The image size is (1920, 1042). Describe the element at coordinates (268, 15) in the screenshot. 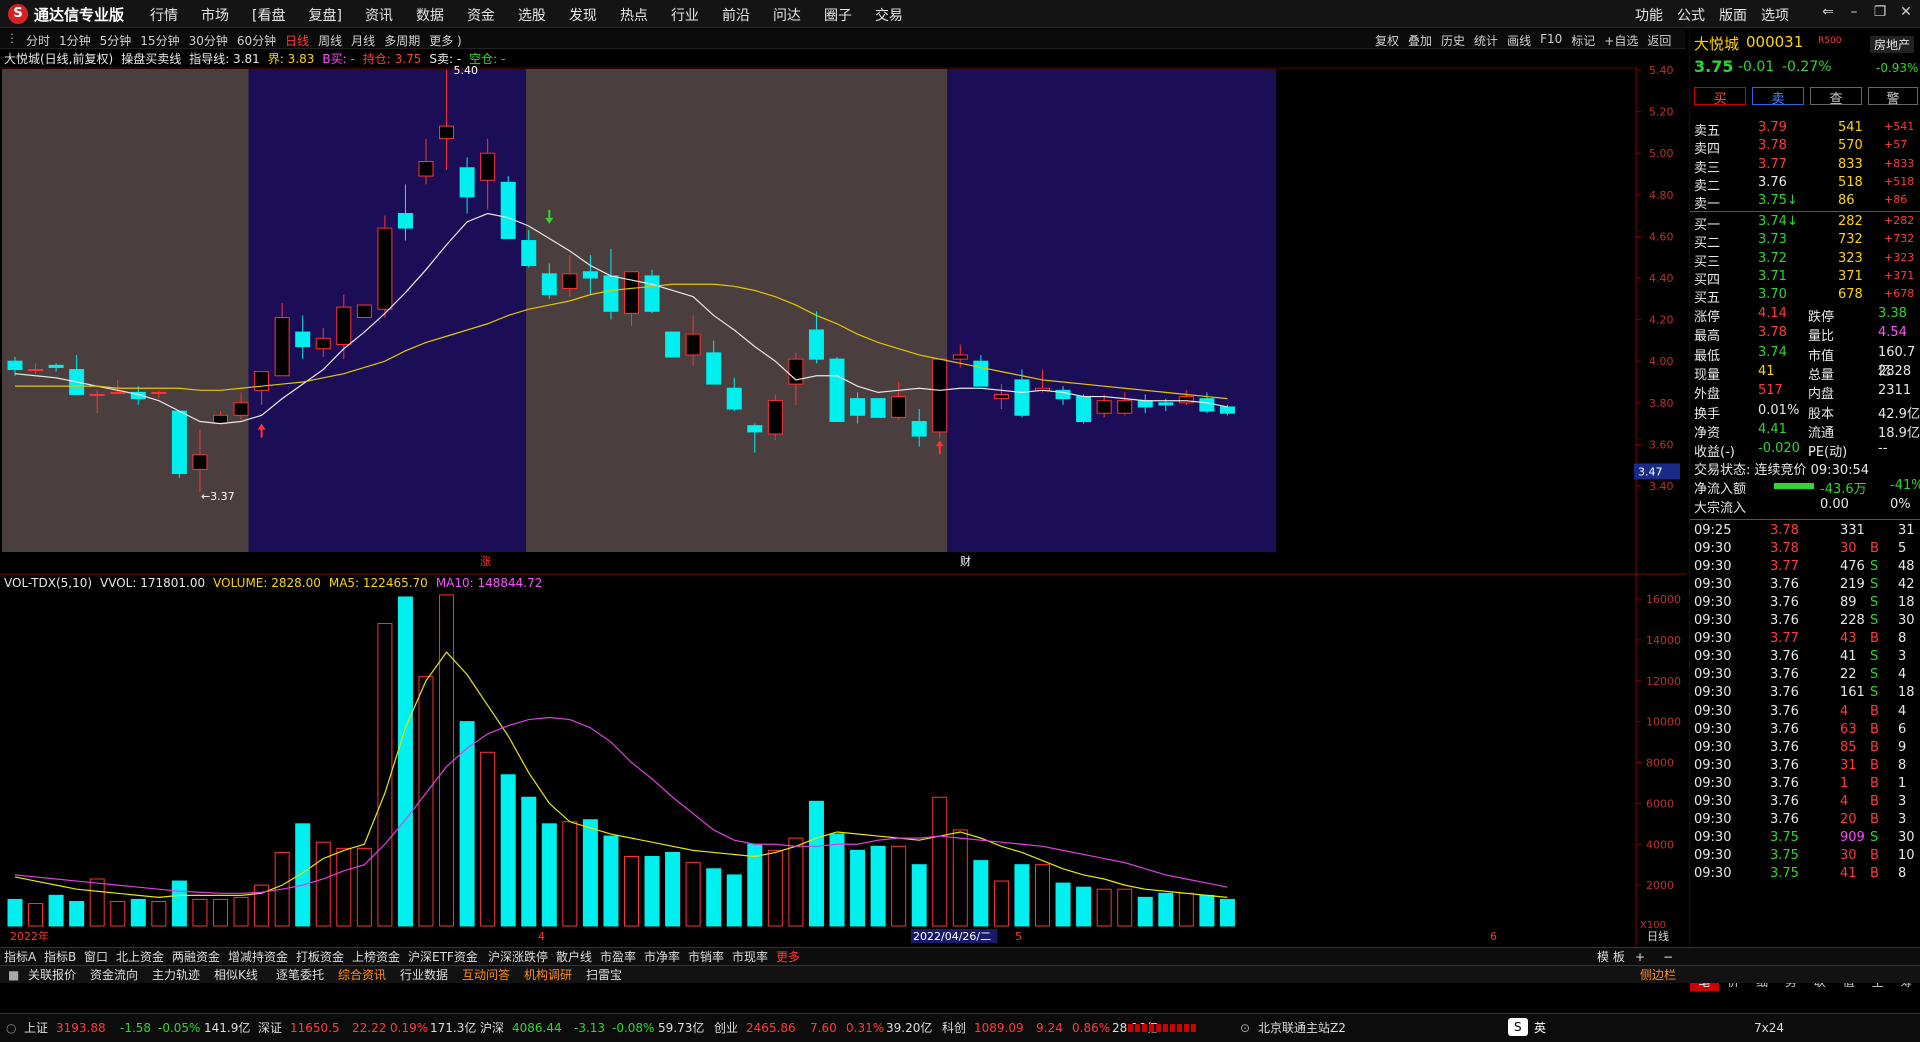

I see `menu-item-2: [看盘` at that location.